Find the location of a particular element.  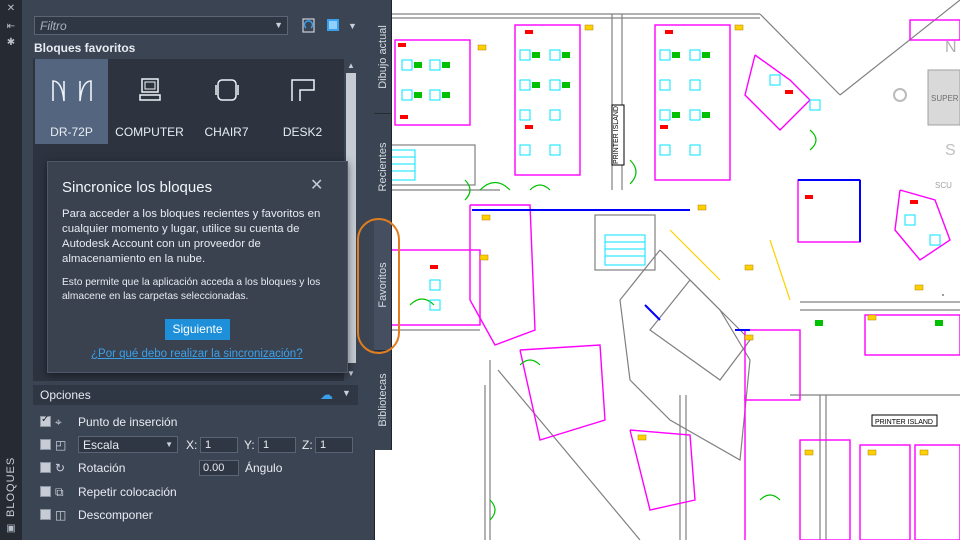

rotation-input: 0.00 is located at coordinates (219, 468).